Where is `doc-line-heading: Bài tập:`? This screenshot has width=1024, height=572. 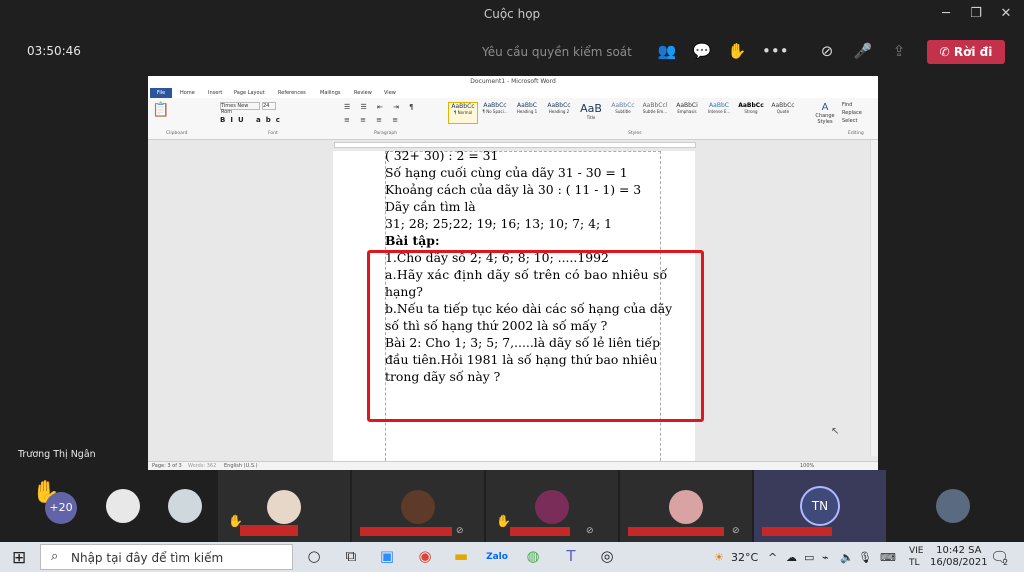 doc-line-heading: Bài tập: is located at coordinates (412, 240).